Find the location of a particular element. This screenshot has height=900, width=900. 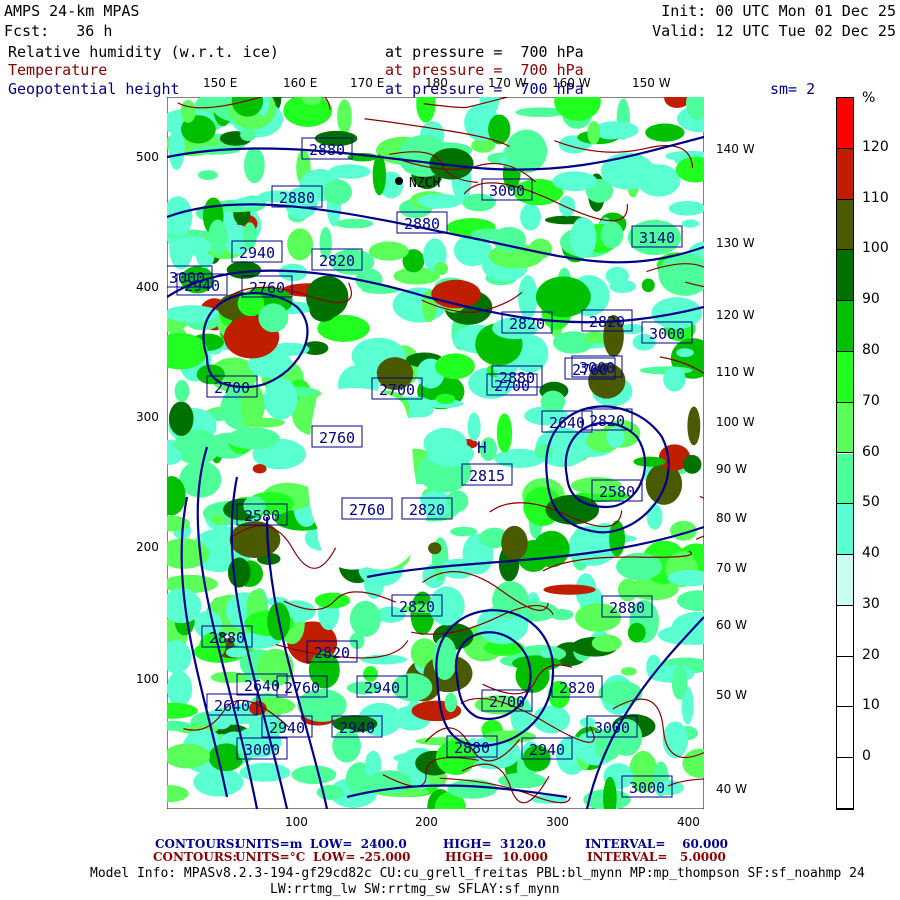

top-lon-label: 170 E is located at coordinates (367, 83).